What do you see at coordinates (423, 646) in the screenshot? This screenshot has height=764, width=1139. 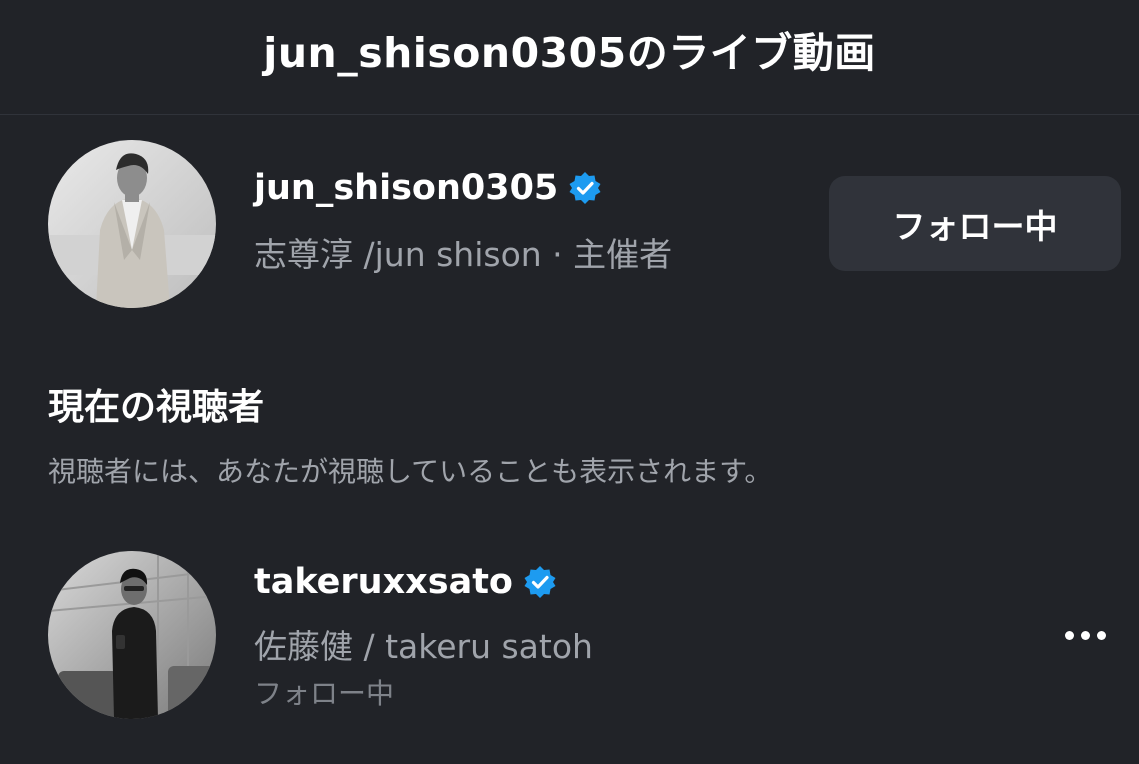 I see `viewer-full-name: 佐藤健 / takeru satoh` at bounding box center [423, 646].